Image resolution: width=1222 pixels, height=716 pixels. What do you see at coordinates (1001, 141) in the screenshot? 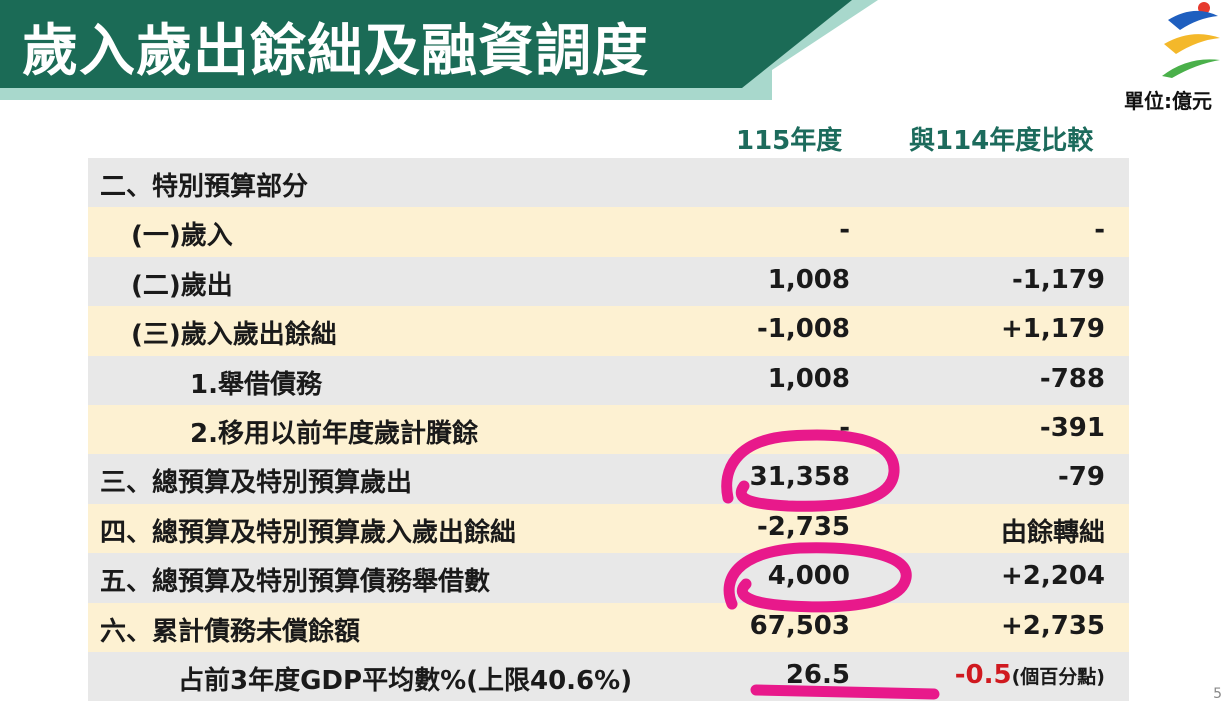
I see `column-header-compare: 與114年度比較` at bounding box center [1001, 141].